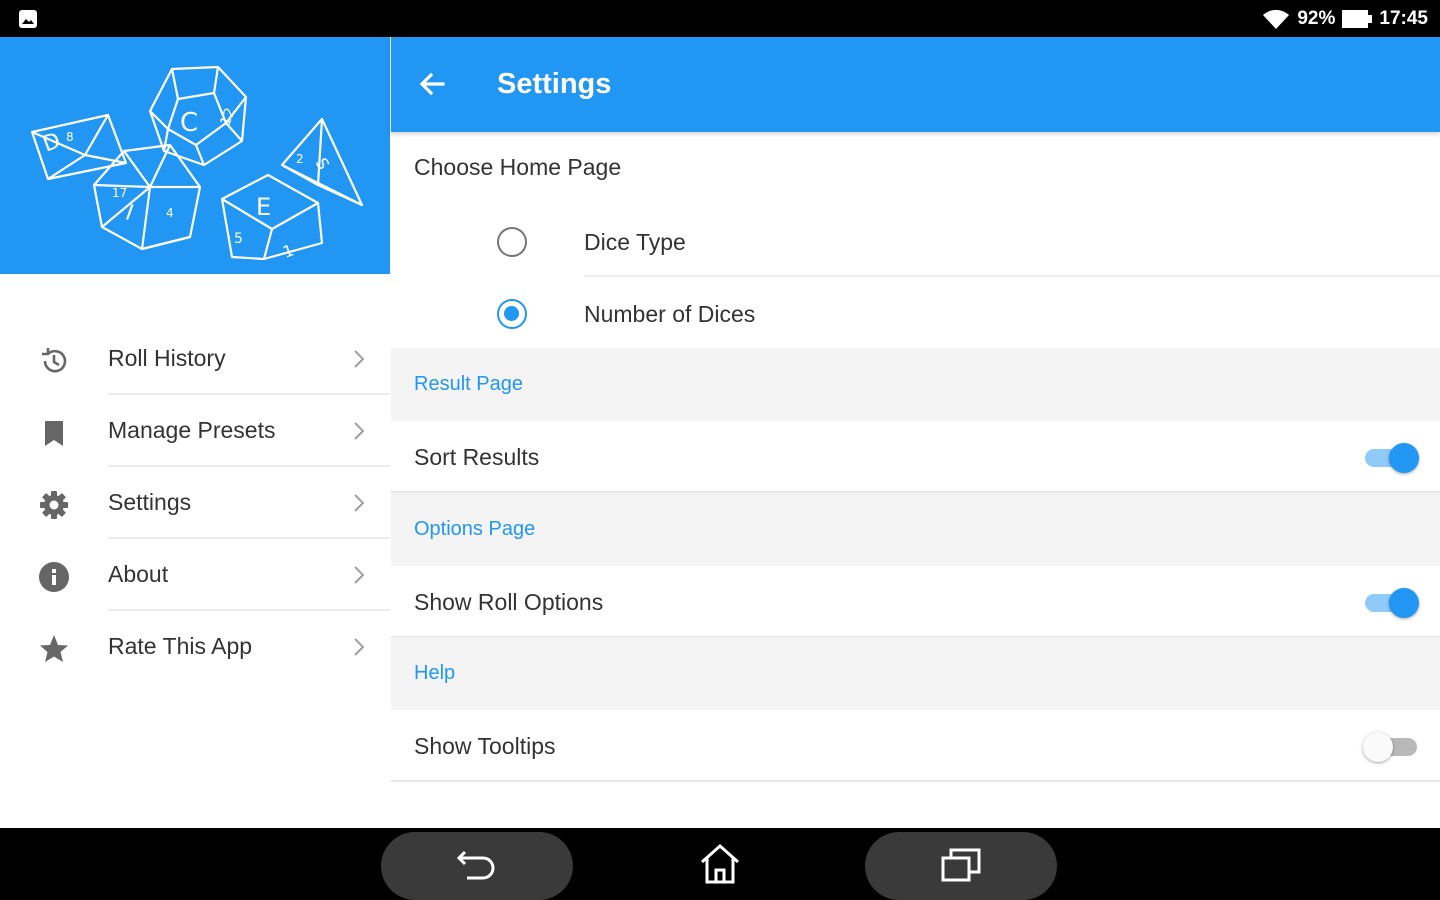 This screenshot has width=1440, height=900. What do you see at coordinates (435, 673) in the screenshot?
I see `section-label: Help` at bounding box center [435, 673].